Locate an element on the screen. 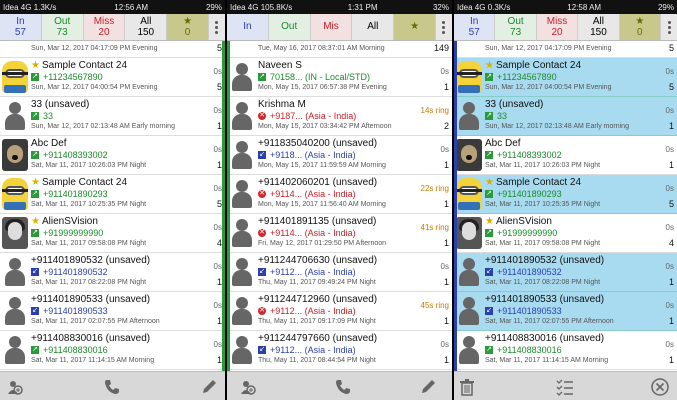 The width and height of the screenshot is (677, 400). phone-number: ↗ +91999999990 is located at coordinates (521, 233).